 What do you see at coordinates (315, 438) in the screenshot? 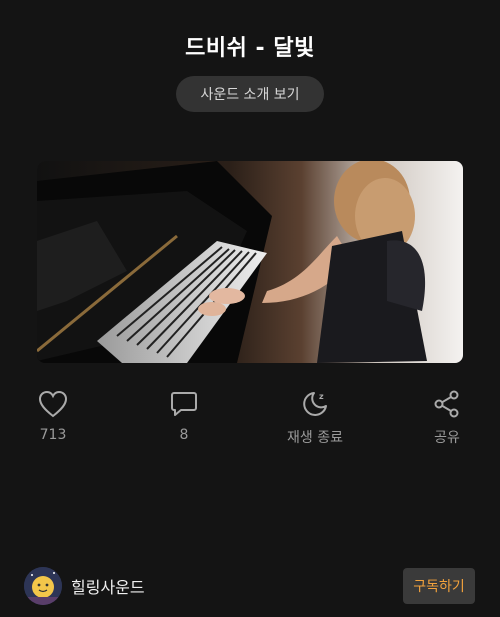
I see `sleep-timer-label: 재생 종료` at bounding box center [315, 438].